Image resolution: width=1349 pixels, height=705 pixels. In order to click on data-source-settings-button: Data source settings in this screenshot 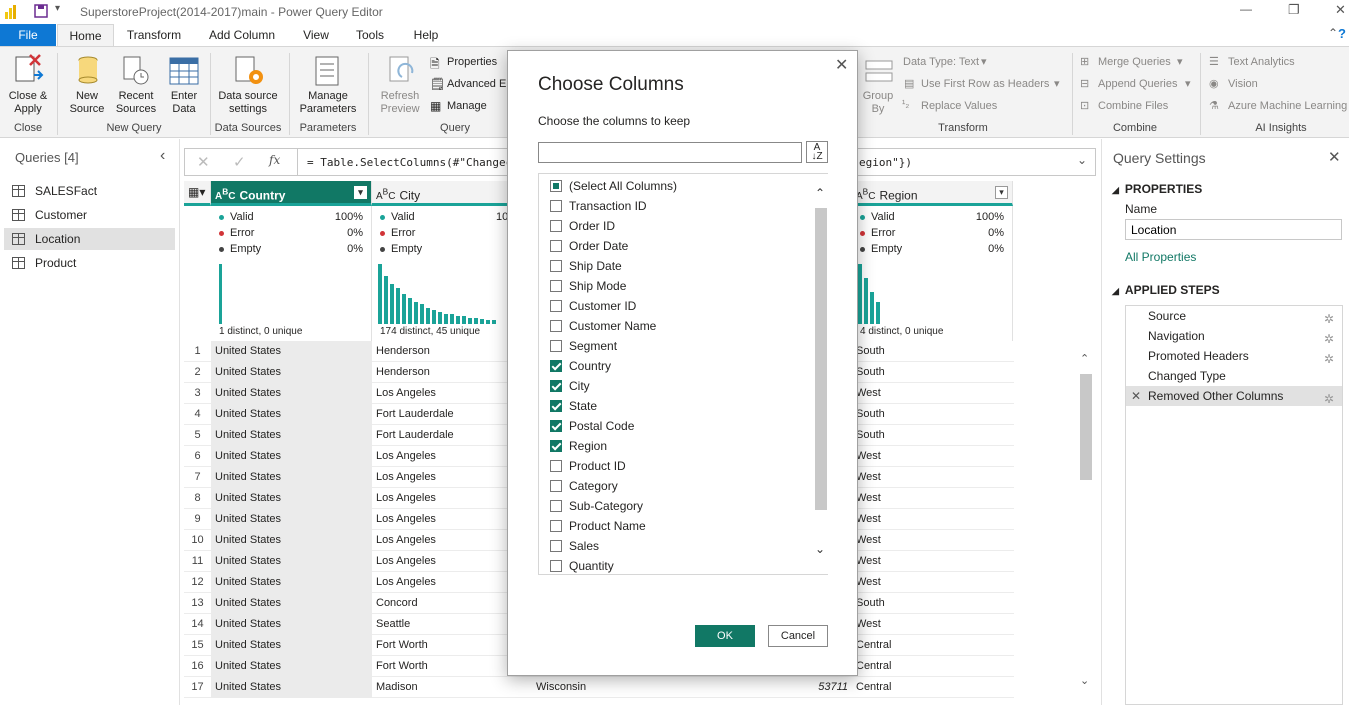, I will do `click(248, 103)`.